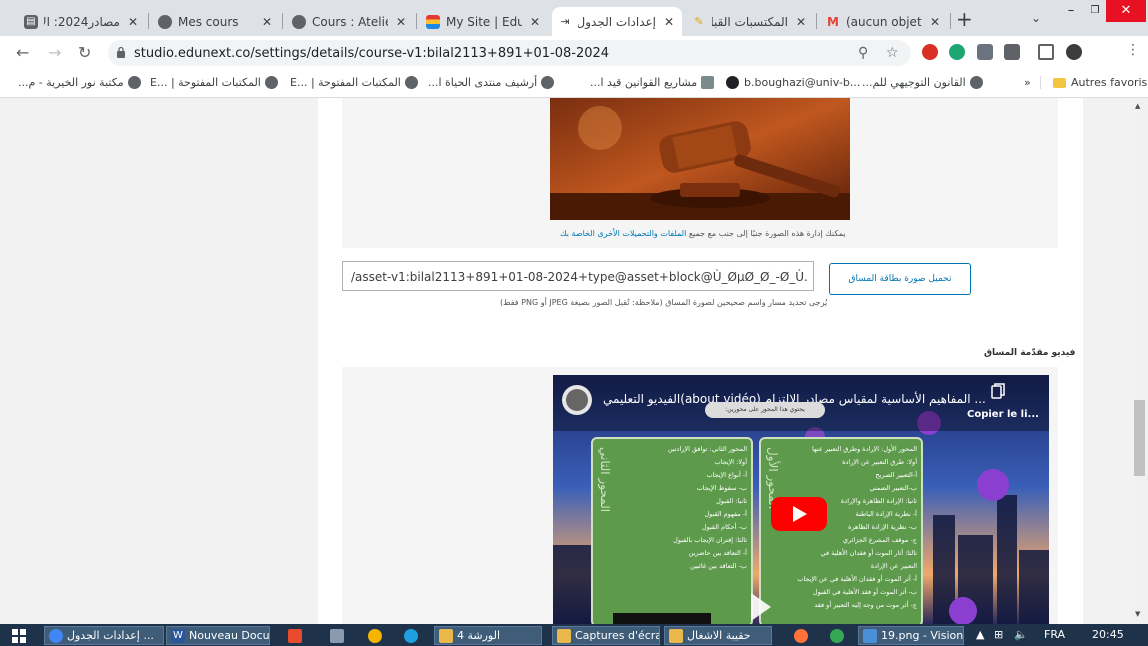 The image size is (1148, 646). Describe the element at coordinates (799, 514) in the screenshot. I see `youtube-play-button-icon` at that location.